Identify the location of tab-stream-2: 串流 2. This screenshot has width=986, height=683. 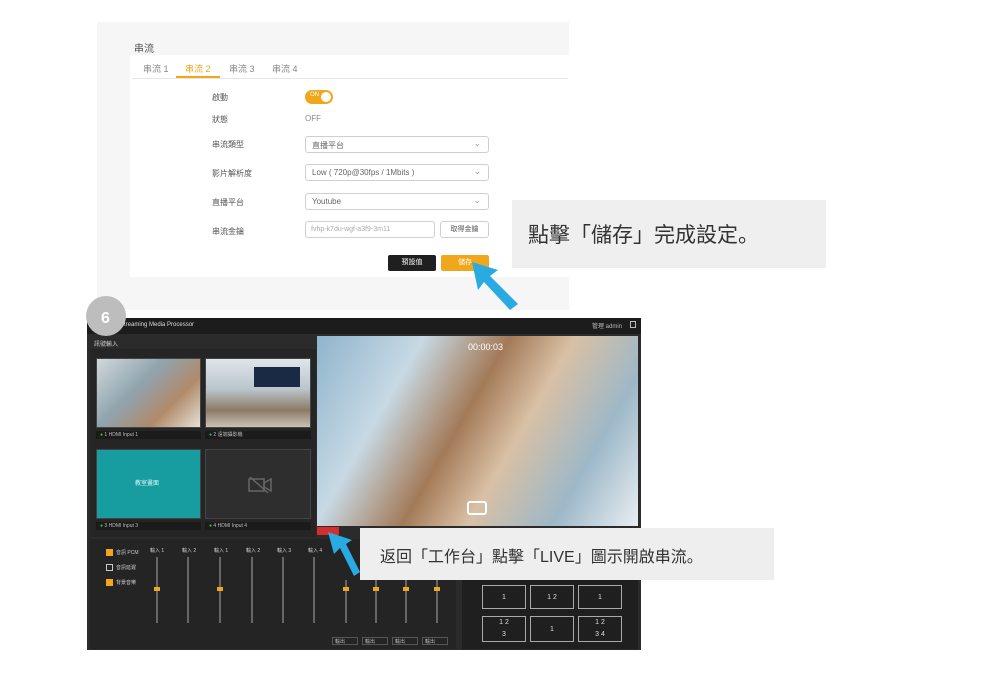
(198, 68).